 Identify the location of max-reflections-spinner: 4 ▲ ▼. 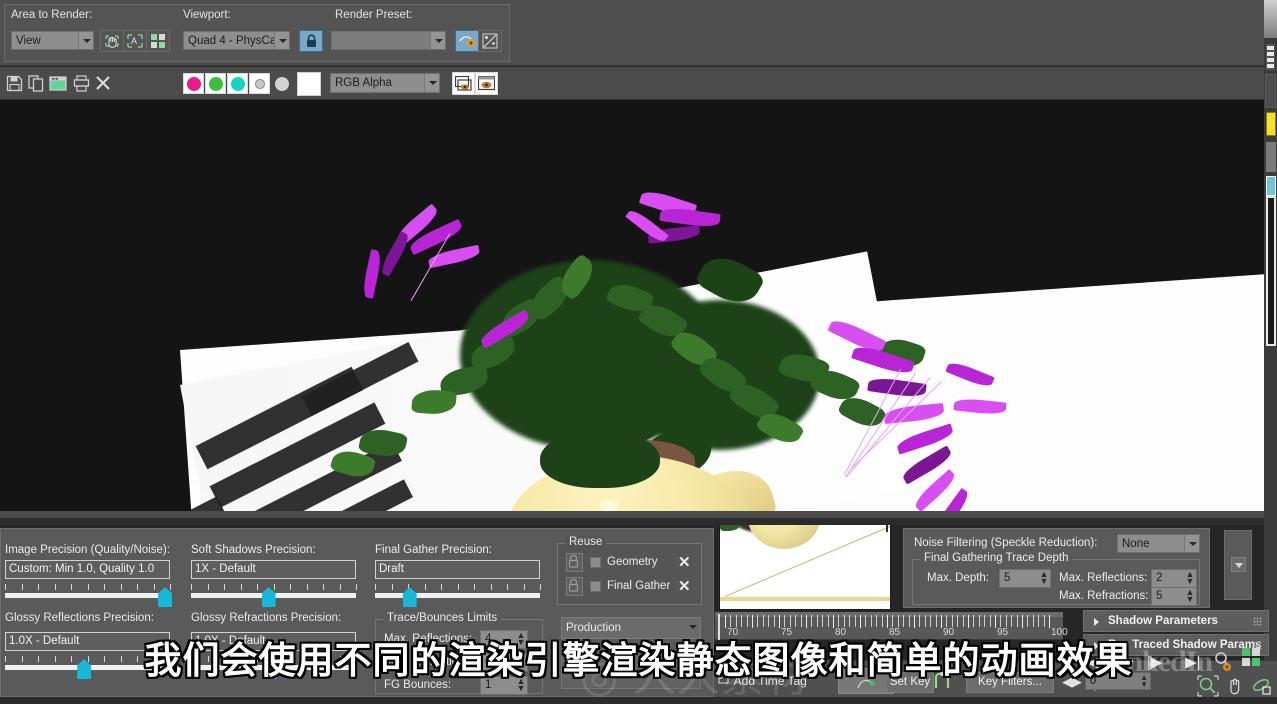
(504, 639).